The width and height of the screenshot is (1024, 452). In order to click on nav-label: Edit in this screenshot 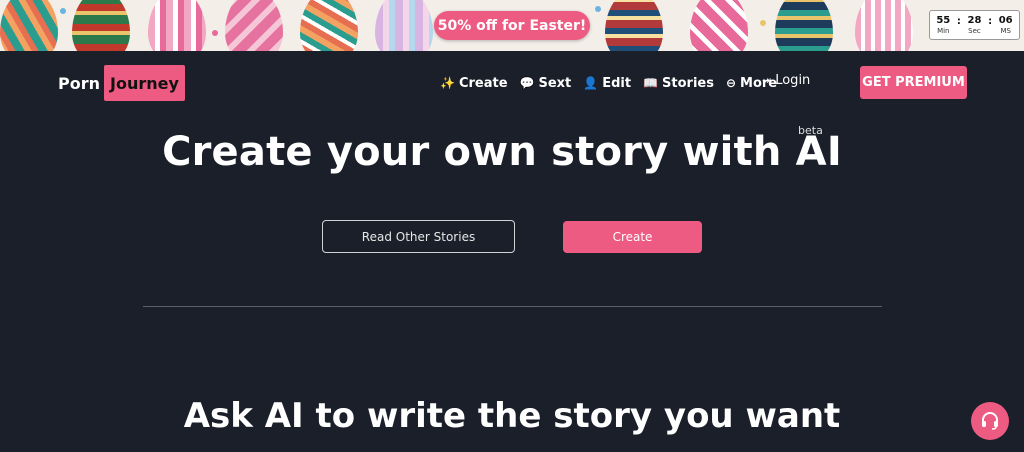, I will do `click(617, 83)`.